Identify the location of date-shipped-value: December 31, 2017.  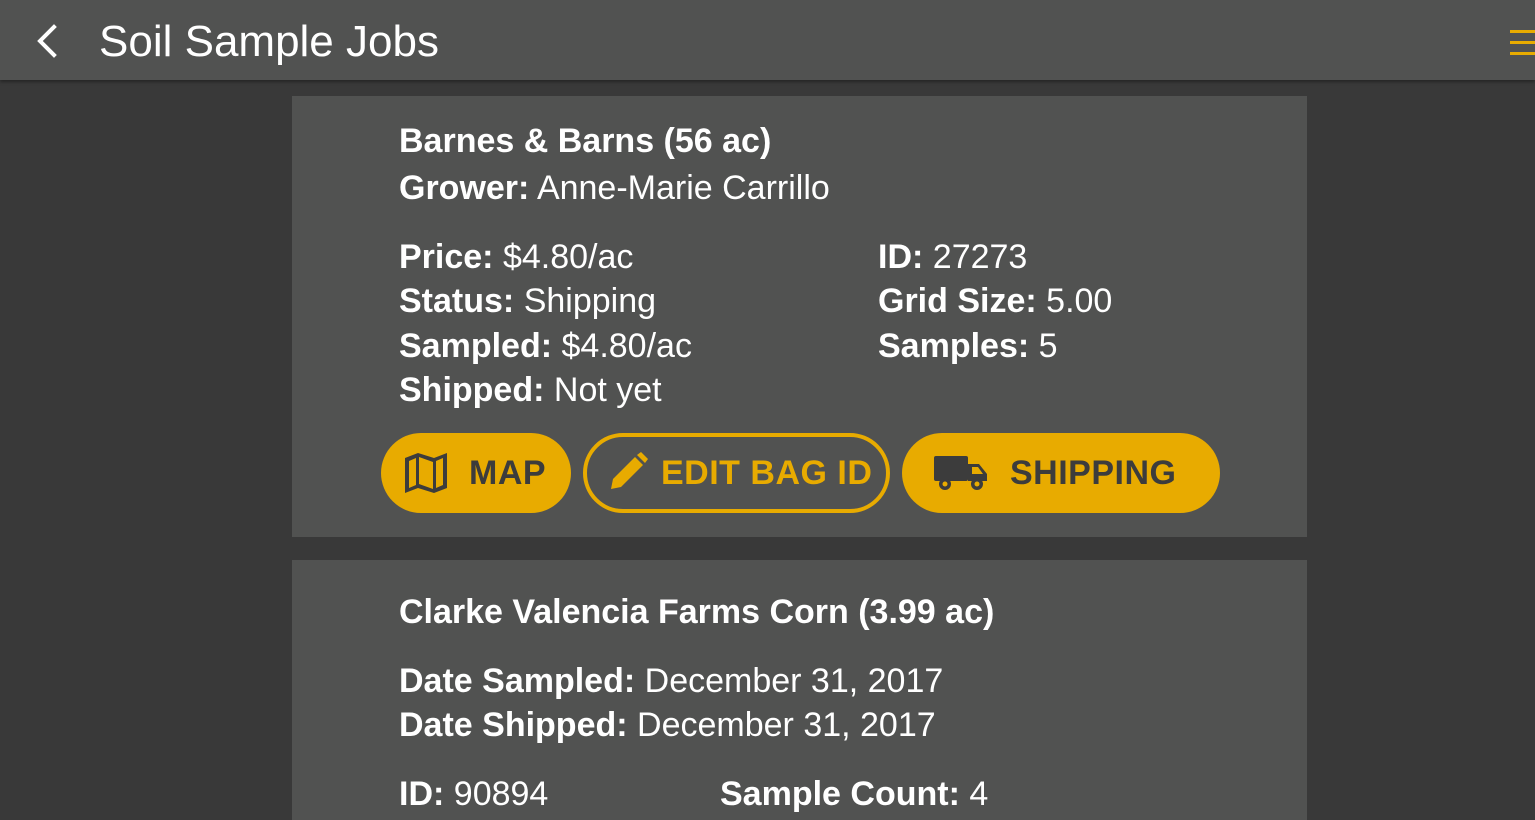
(786, 725).